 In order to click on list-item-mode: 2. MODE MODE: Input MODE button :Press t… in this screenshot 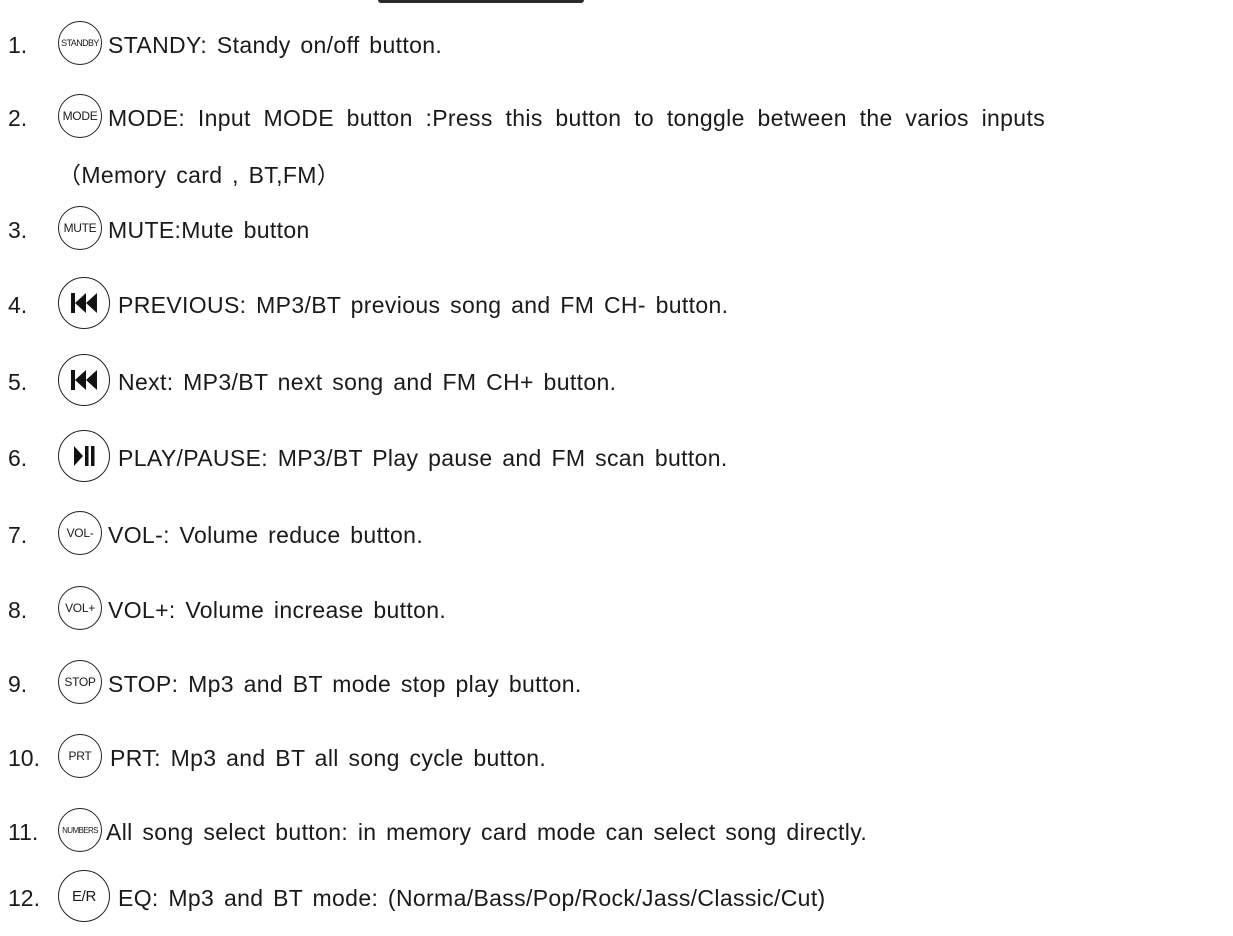, I will do `click(616, 140)`.